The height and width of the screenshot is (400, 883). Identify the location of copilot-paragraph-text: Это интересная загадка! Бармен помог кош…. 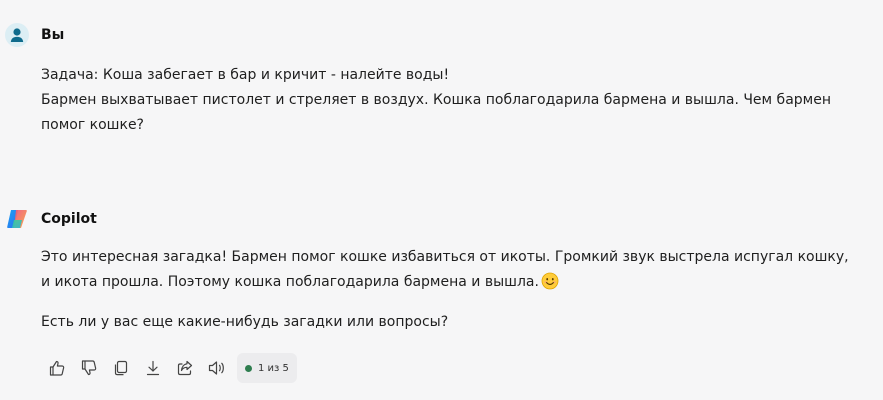
(445, 269).